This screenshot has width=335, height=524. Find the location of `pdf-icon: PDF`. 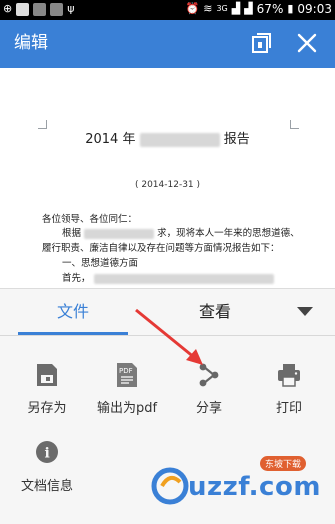

pdf-icon: PDF is located at coordinates (127, 375).